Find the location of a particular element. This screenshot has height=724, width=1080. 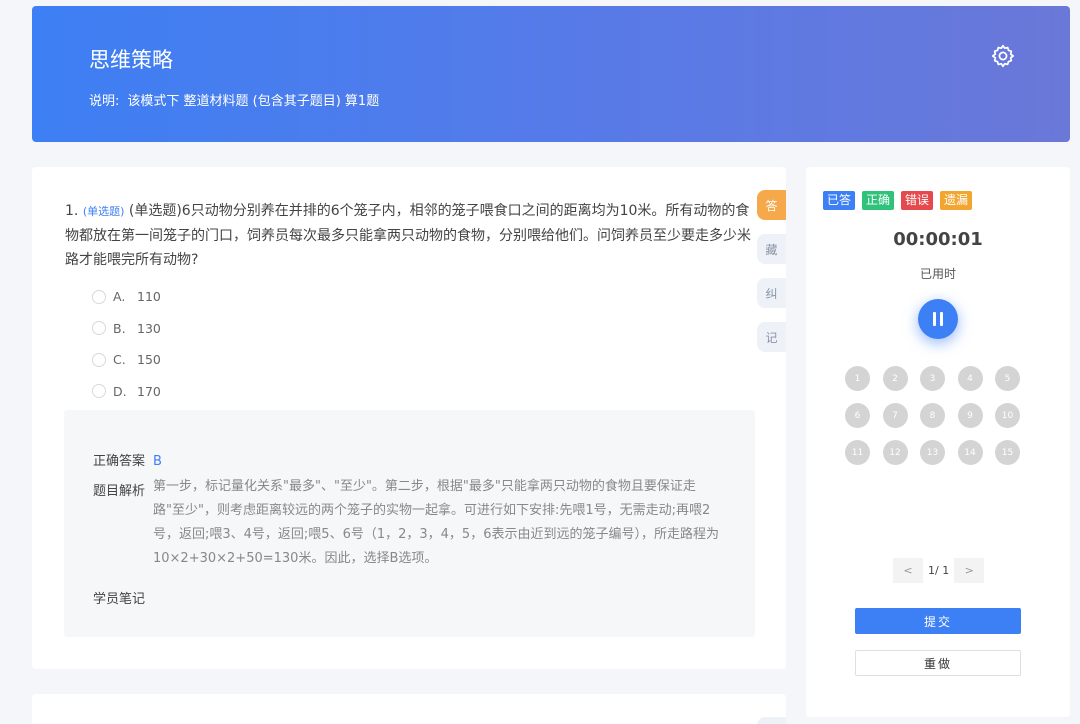

question-number-button: 14 is located at coordinates (970, 452).